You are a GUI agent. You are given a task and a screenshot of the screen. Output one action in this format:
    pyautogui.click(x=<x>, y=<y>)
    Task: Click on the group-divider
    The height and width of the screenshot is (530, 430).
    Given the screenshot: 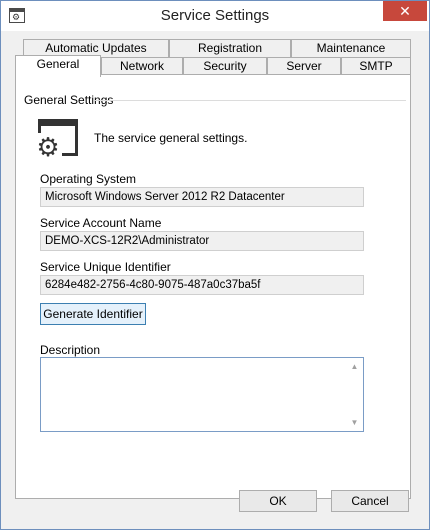 What is the action you would take?
    pyautogui.click(x=250, y=100)
    